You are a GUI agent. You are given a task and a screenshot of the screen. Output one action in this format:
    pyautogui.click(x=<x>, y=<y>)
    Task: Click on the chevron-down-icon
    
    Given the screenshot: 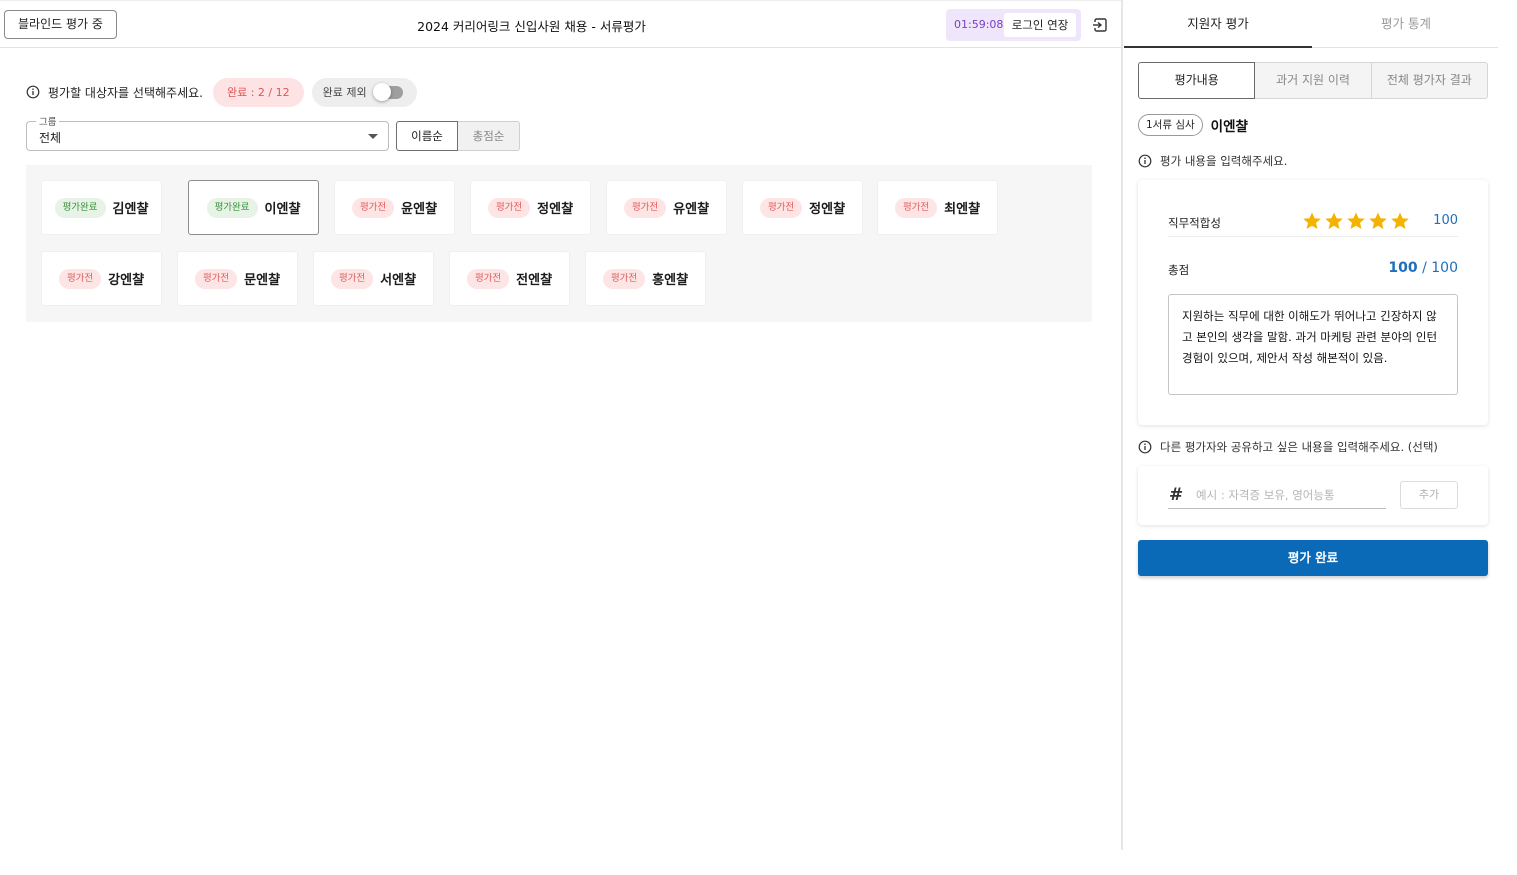 What is the action you would take?
    pyautogui.click(x=373, y=136)
    